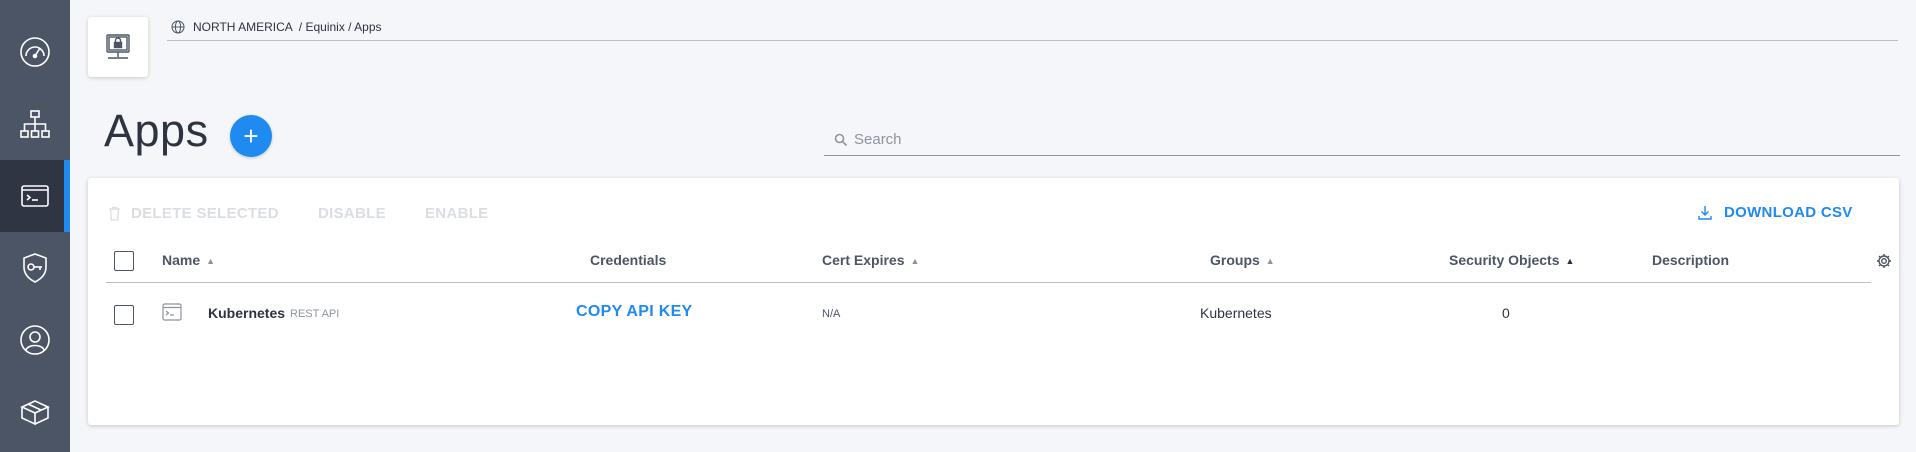 The height and width of the screenshot is (452, 1916). What do you see at coordinates (831, 314) in the screenshot?
I see `cert-expires-value: N/A` at bounding box center [831, 314].